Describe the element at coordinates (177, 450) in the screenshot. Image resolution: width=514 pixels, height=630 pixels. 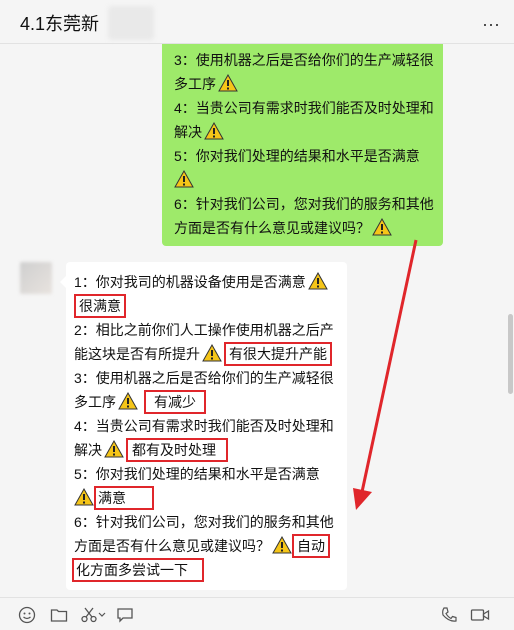
I see `highlighted-answer: 都有及时处理` at that location.